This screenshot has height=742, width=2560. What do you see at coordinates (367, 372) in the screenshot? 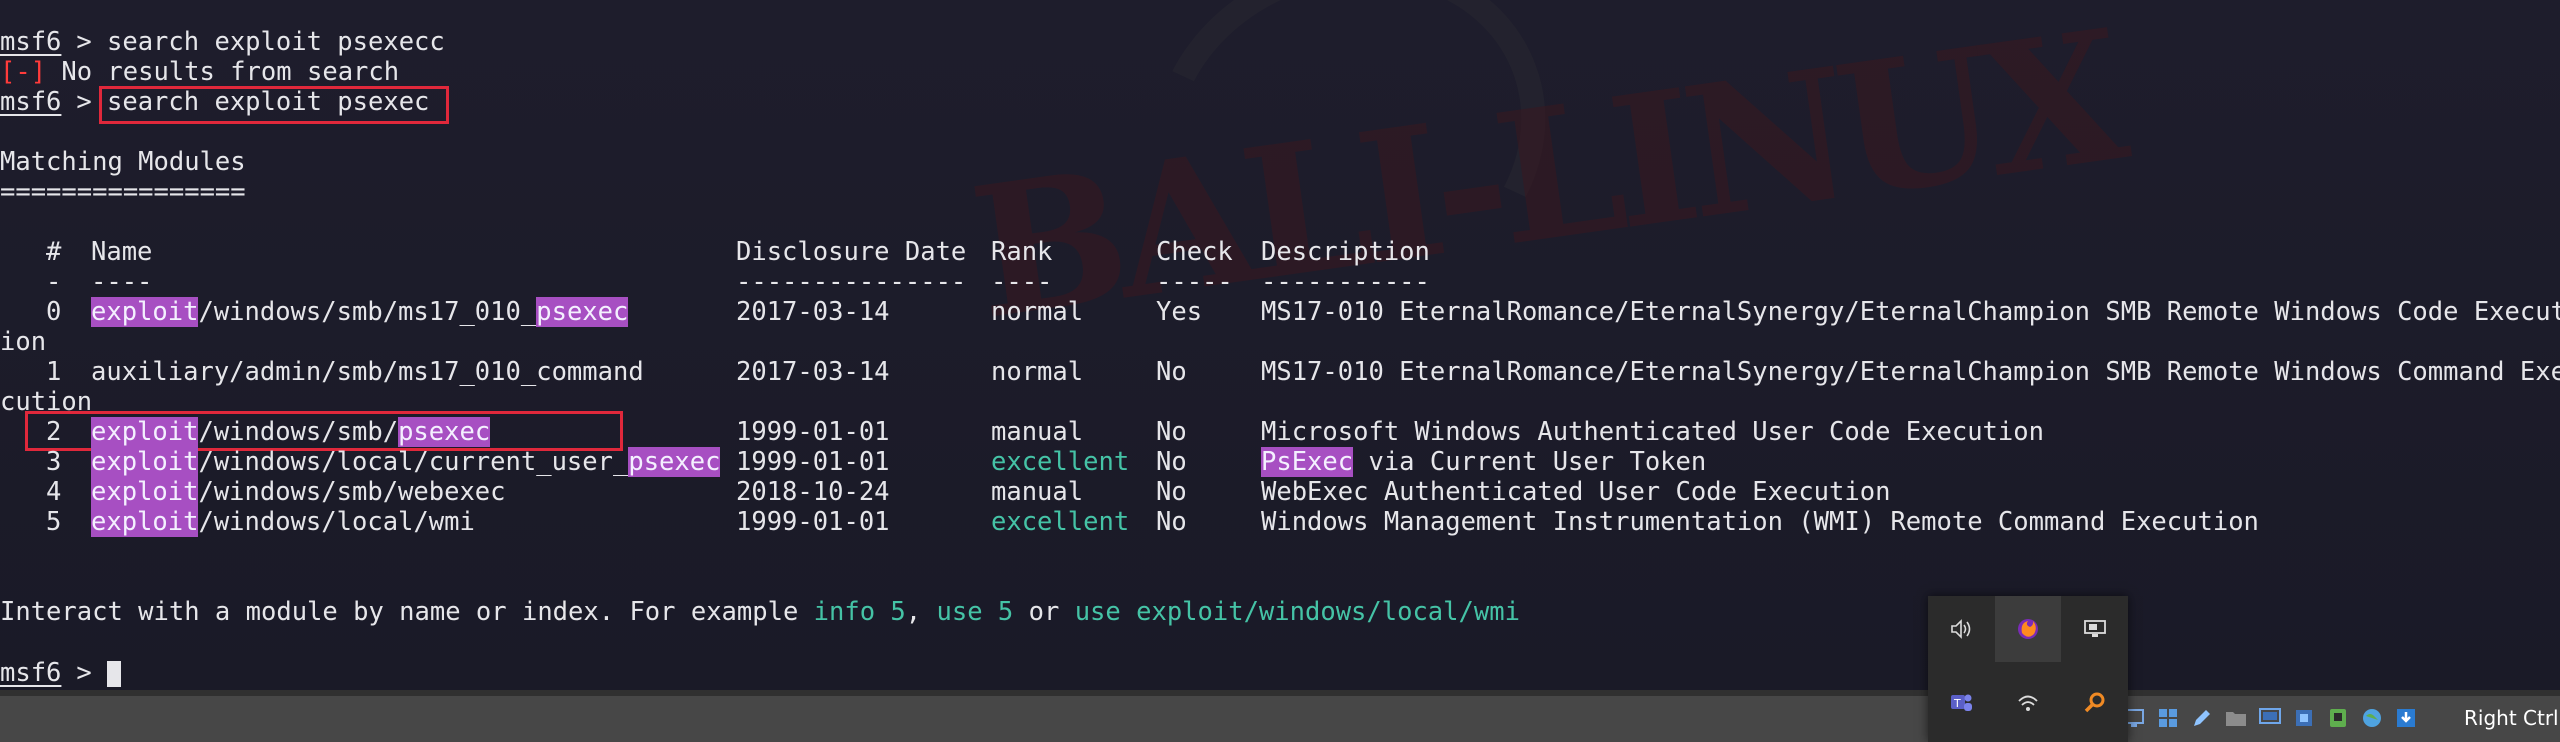
I see `module-name: auxiliary/admin/smb/ms17_010_command` at bounding box center [367, 372].